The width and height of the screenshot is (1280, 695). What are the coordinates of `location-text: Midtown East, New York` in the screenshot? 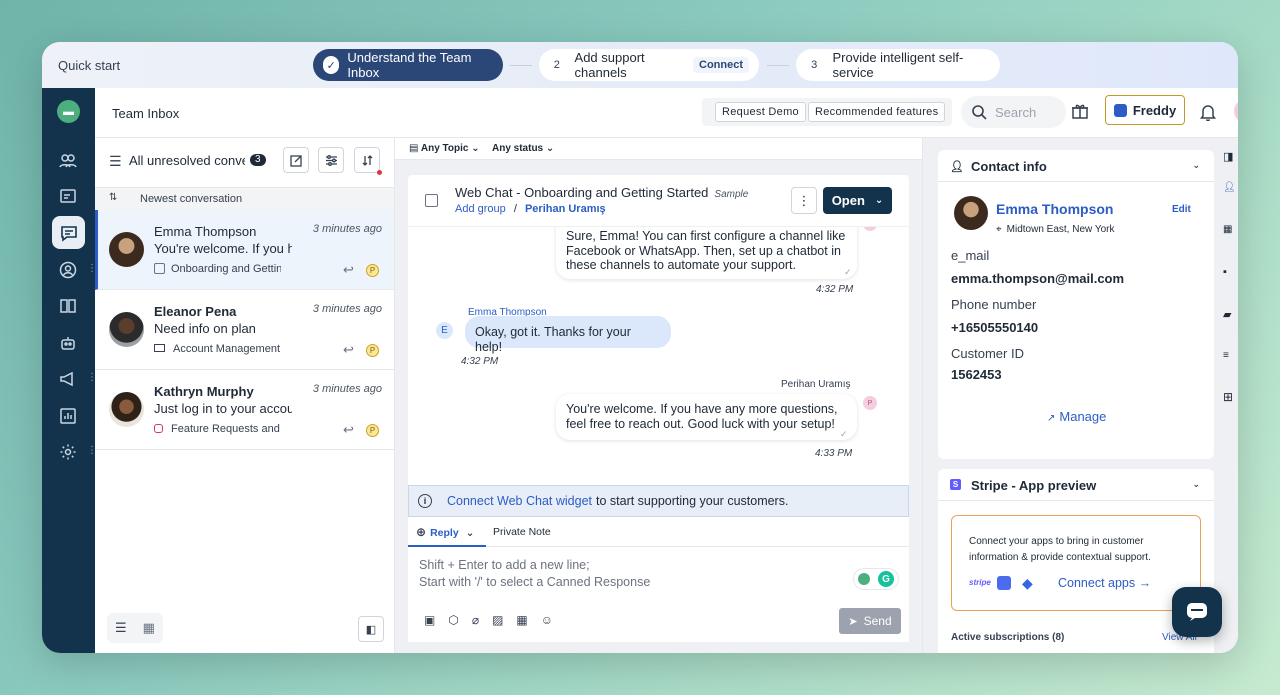 It's located at (1060, 229).